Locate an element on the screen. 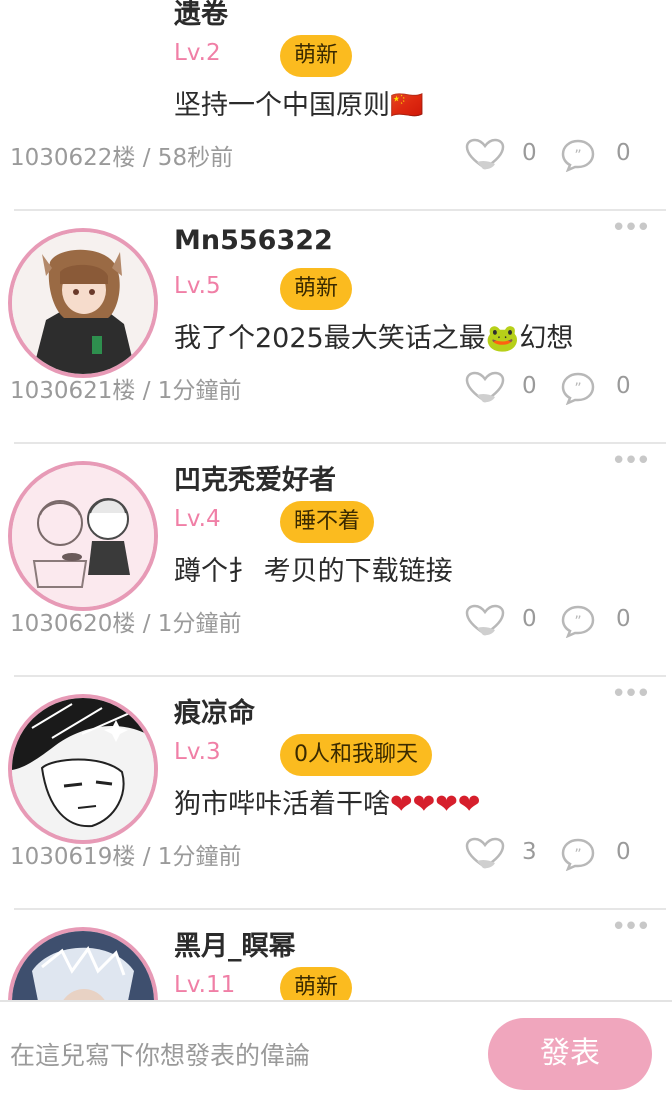 This screenshot has height=1102, width=672. flag-emoji: 🇨🇳 is located at coordinates (407, 105).